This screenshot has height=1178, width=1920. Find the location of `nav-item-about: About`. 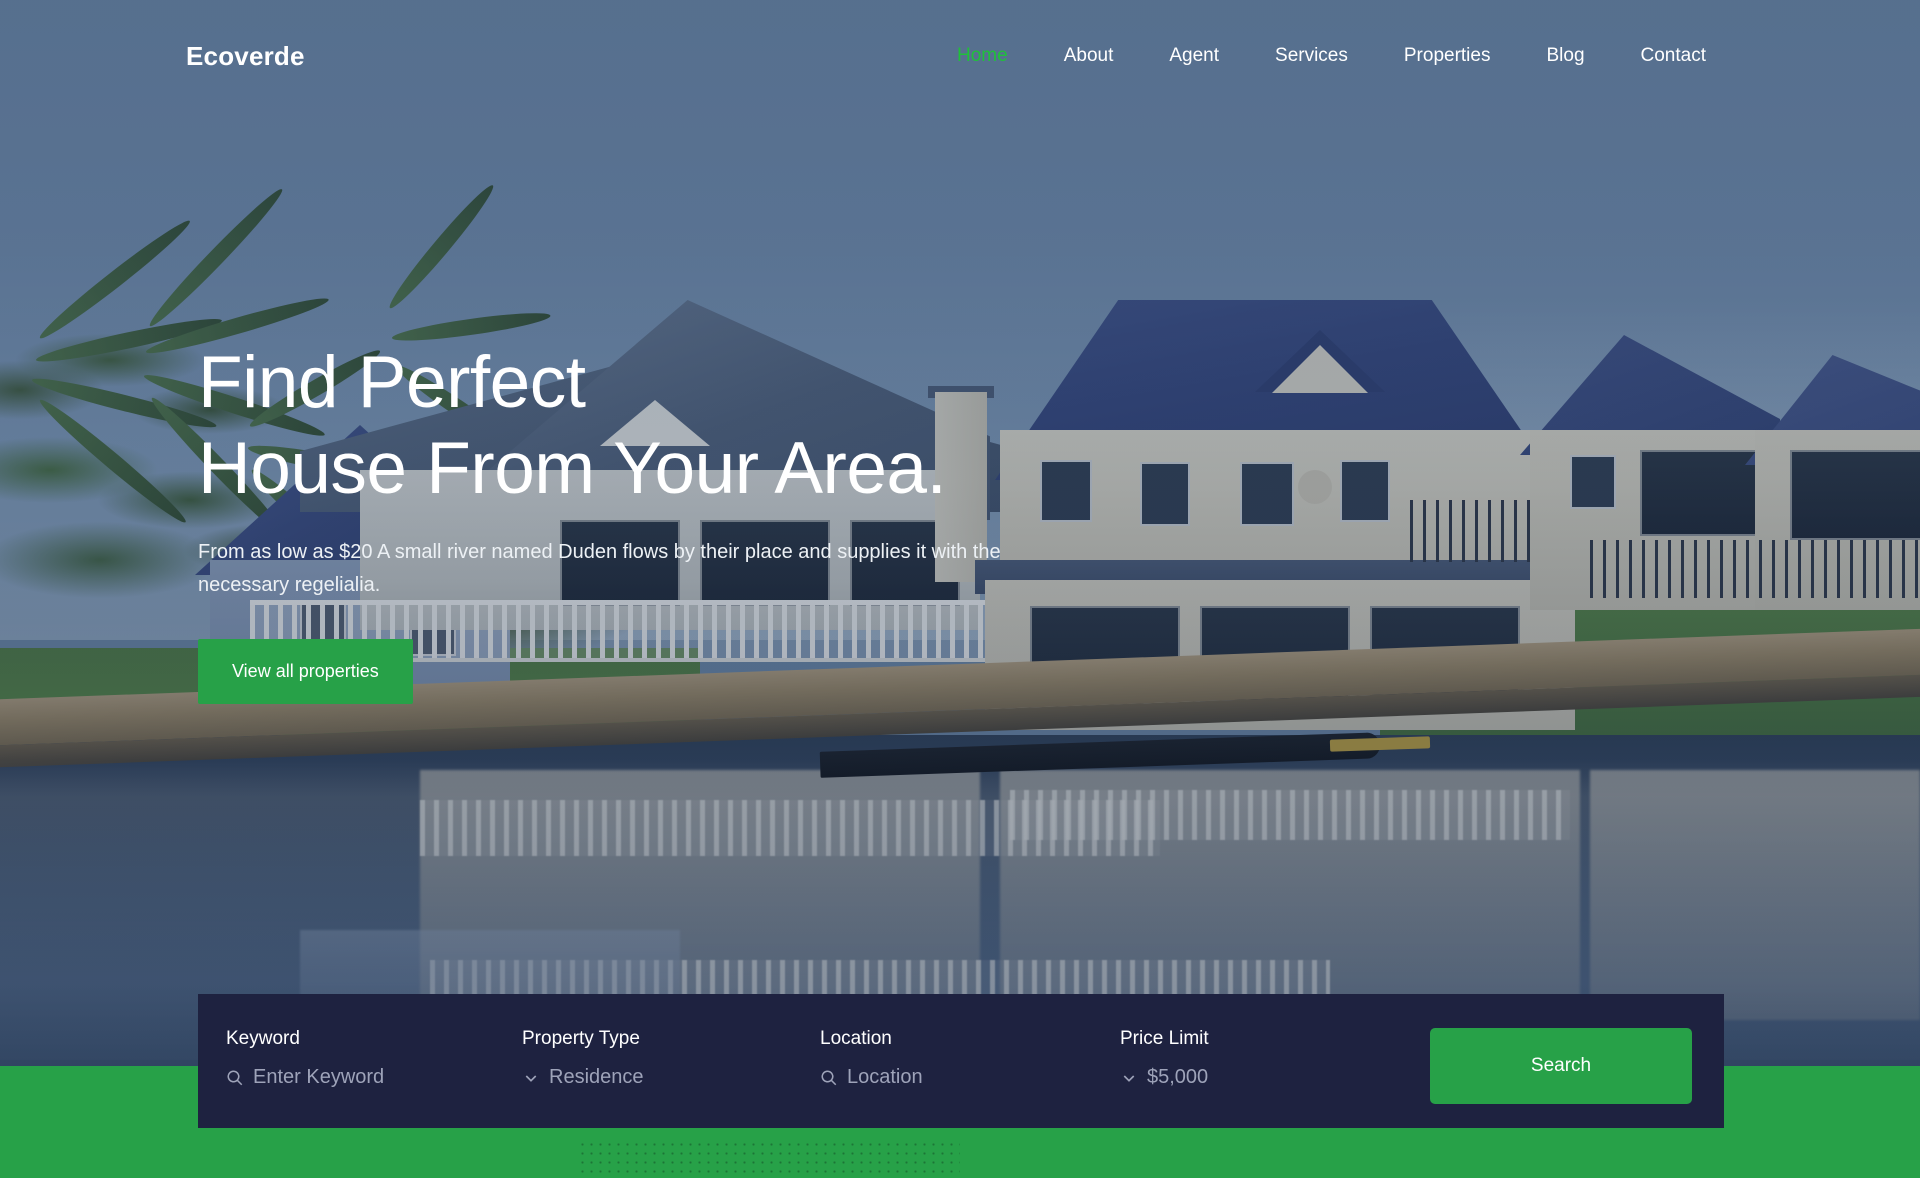

nav-item-about: About is located at coordinates (1089, 56).